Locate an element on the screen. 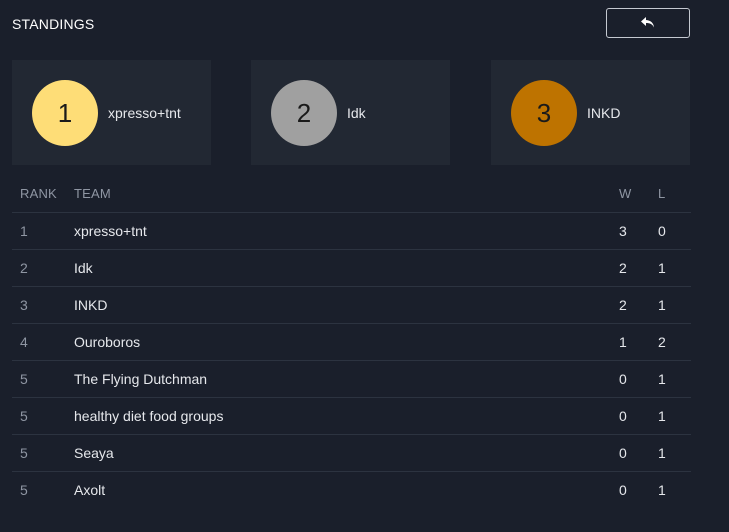 Image resolution: width=729 pixels, height=532 pixels. medal-second: 2 is located at coordinates (304, 113).